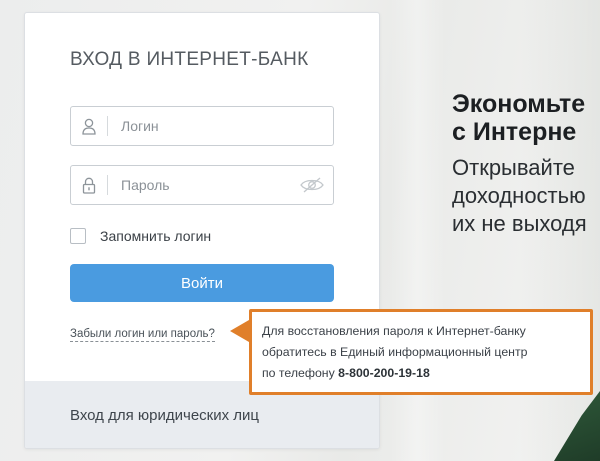  I want to click on promo-headline: Экономьте, so click(519, 104).